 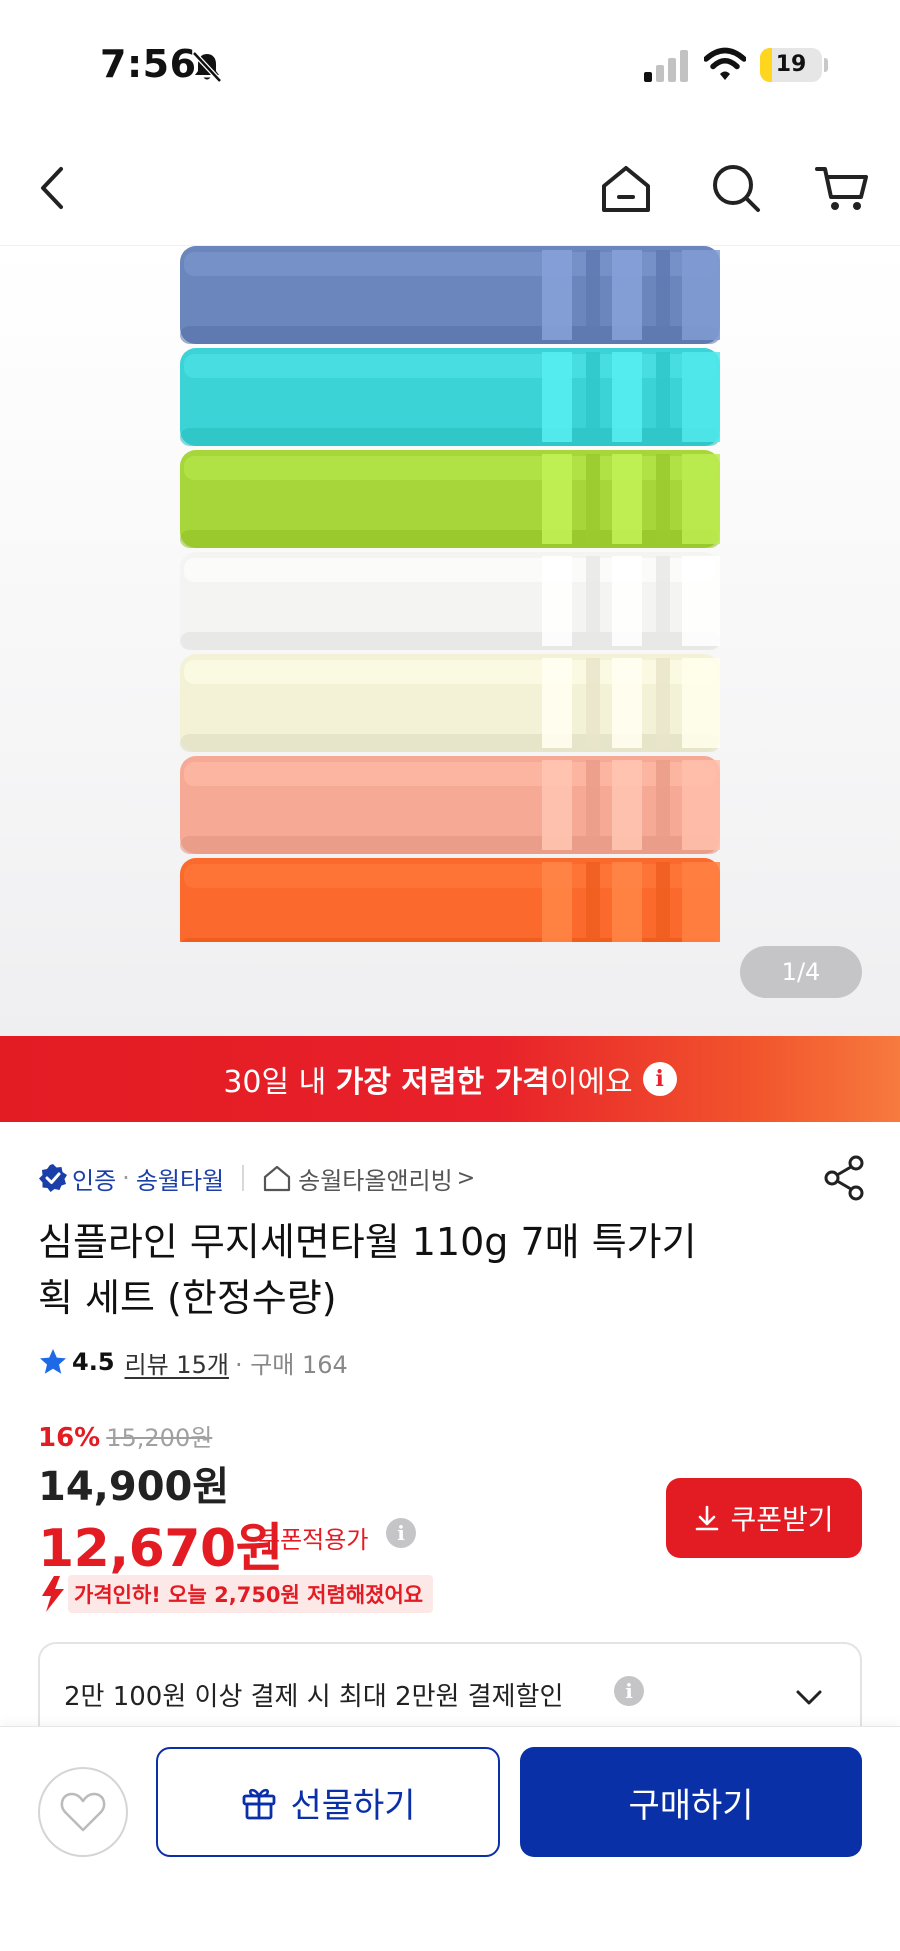 I want to click on store-link: 송월타올앤리빙, so click(x=375, y=1178).